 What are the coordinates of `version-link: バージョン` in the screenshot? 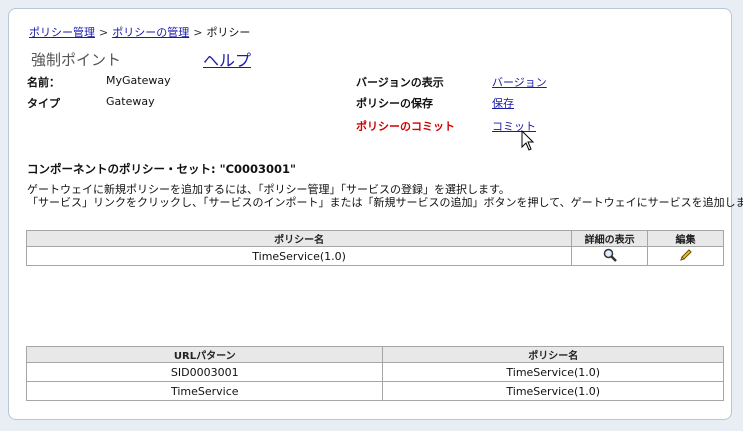 It's located at (519, 82).